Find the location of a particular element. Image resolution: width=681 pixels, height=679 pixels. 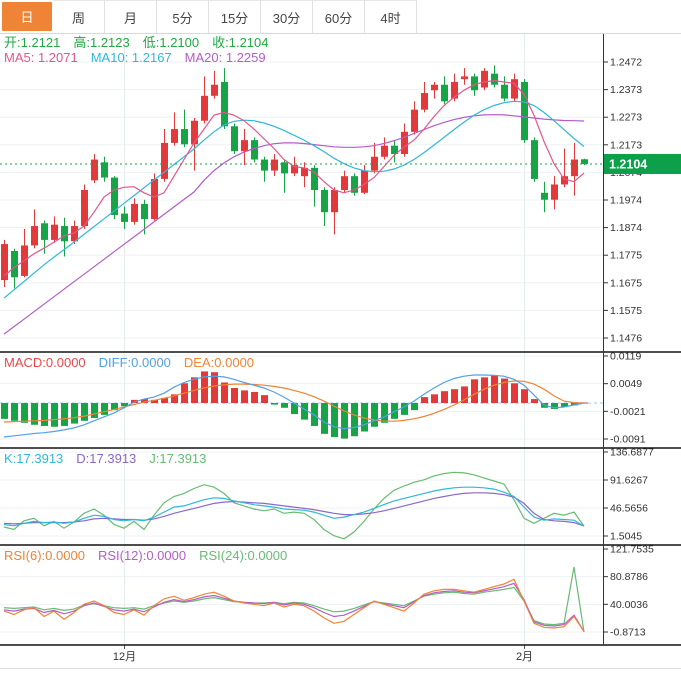

legend-ma20: MA20: 1.2259 is located at coordinates (225, 57).